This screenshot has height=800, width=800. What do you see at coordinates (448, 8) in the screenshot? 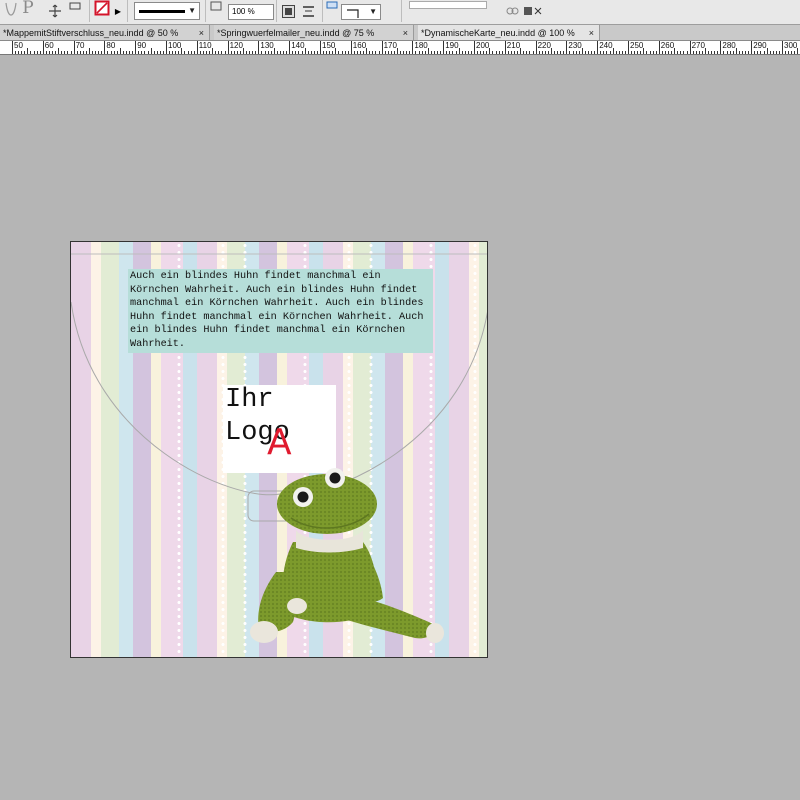
I see `field-box` at bounding box center [448, 8].